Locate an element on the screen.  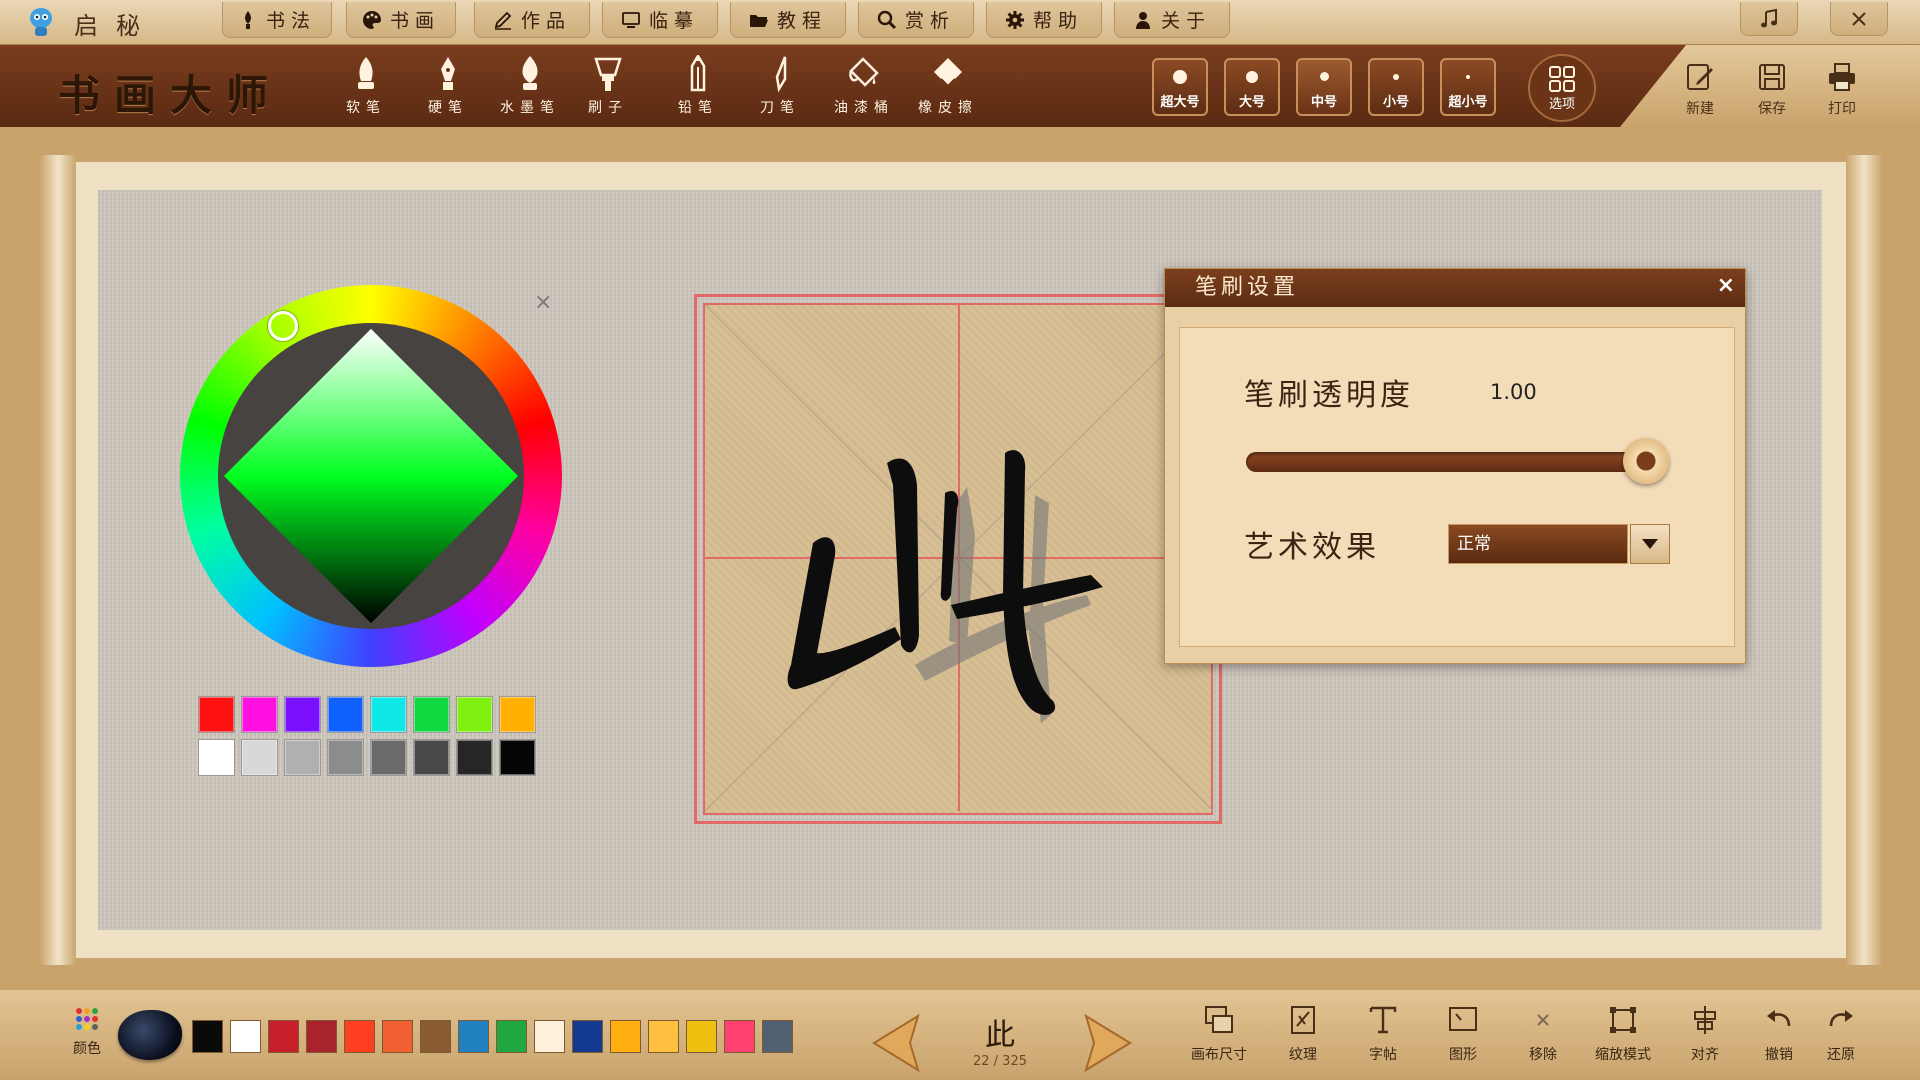
effect-select: 正常 is located at coordinates (1538, 544).